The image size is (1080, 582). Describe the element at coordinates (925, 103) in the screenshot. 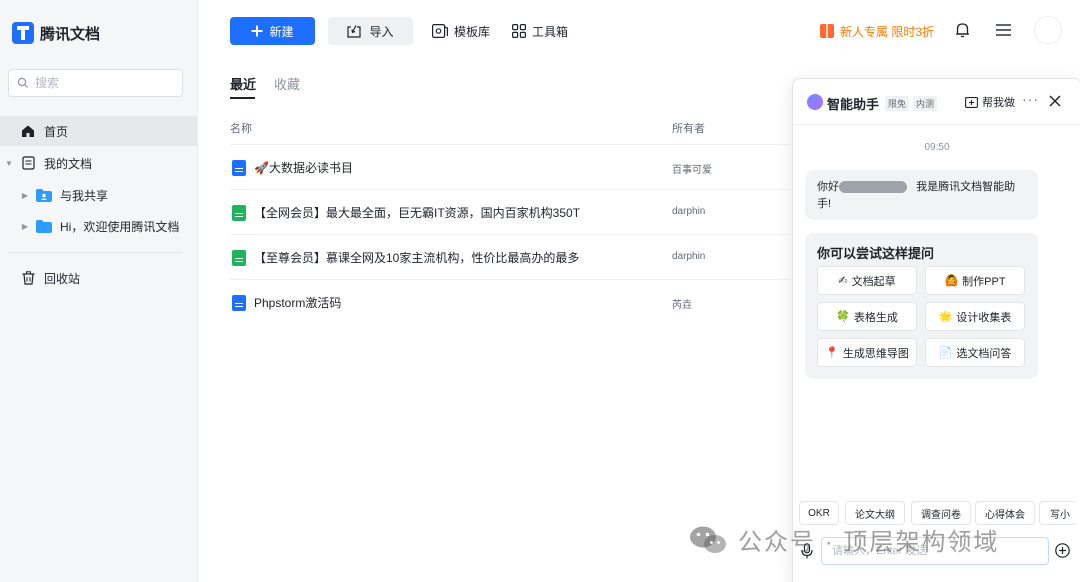

I see `beta-tag: 内测` at that location.